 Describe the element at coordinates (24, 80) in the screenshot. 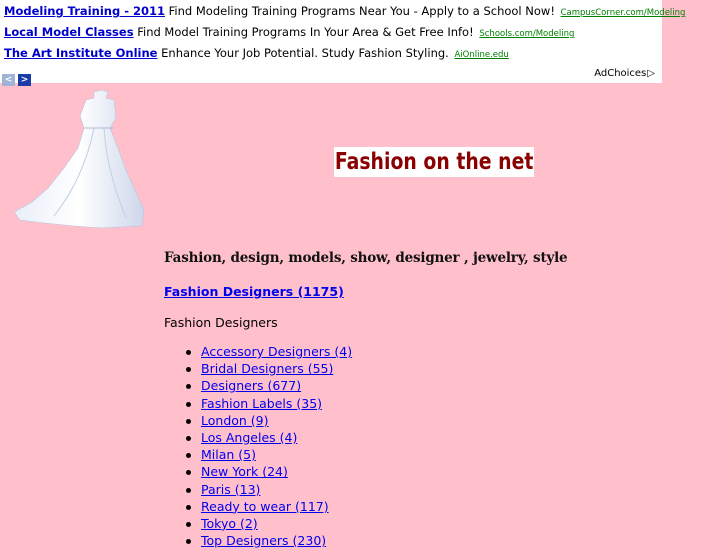

I see `next-ad-button: >` at that location.